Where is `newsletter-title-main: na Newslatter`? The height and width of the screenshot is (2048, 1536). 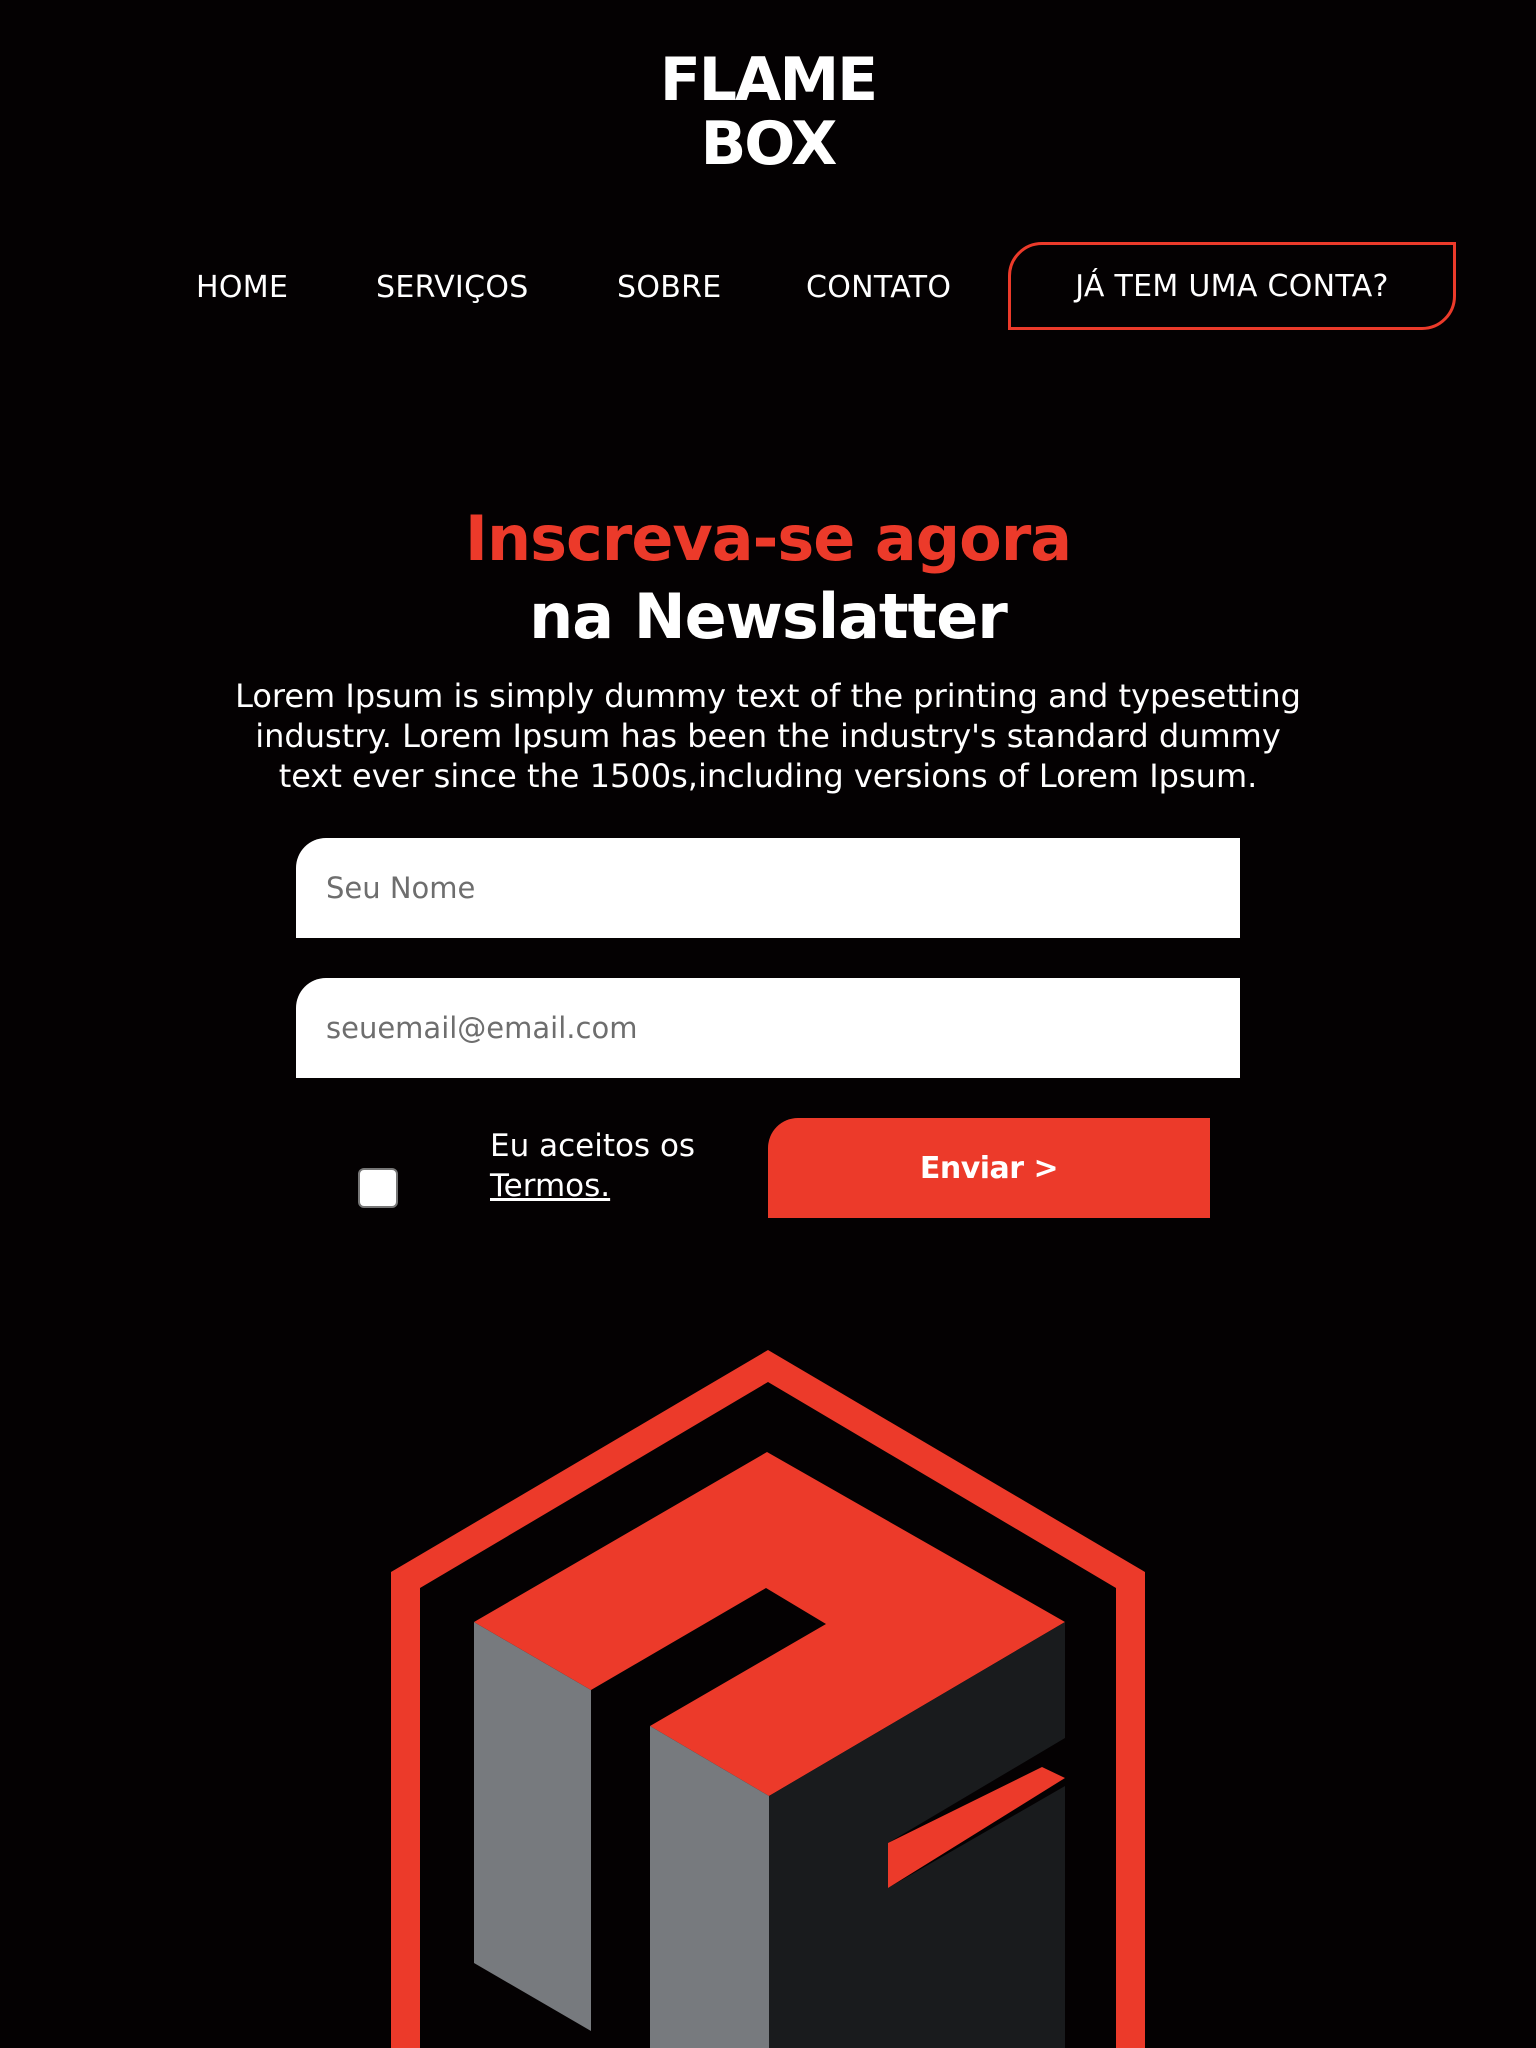
newsletter-title-main: na Newslatter is located at coordinates (768, 616).